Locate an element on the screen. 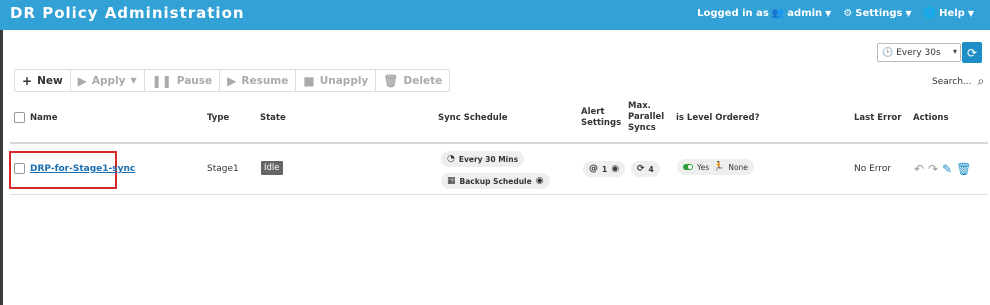  last-error: No Error is located at coordinates (873, 169).